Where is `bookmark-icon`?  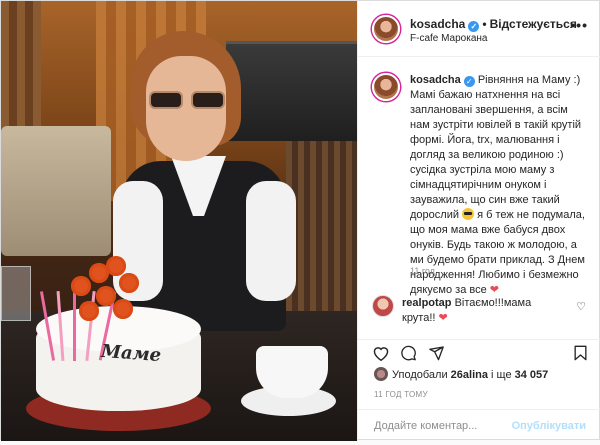 bookmark-icon is located at coordinates (580, 353).